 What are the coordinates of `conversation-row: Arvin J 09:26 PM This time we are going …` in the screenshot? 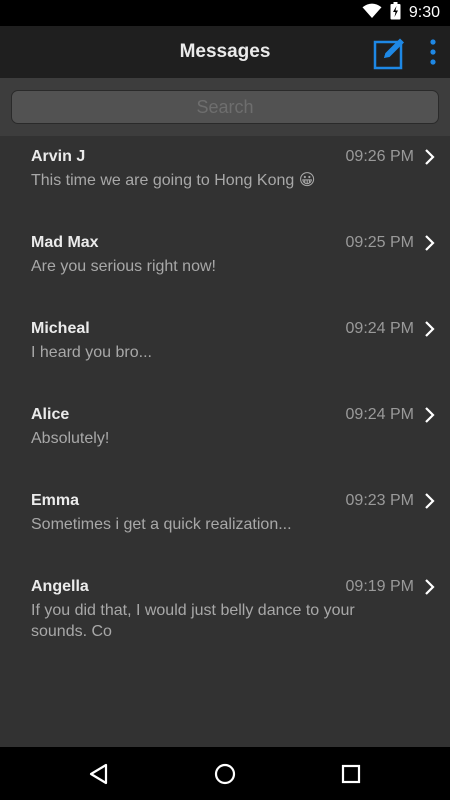 It's located at (225, 179).